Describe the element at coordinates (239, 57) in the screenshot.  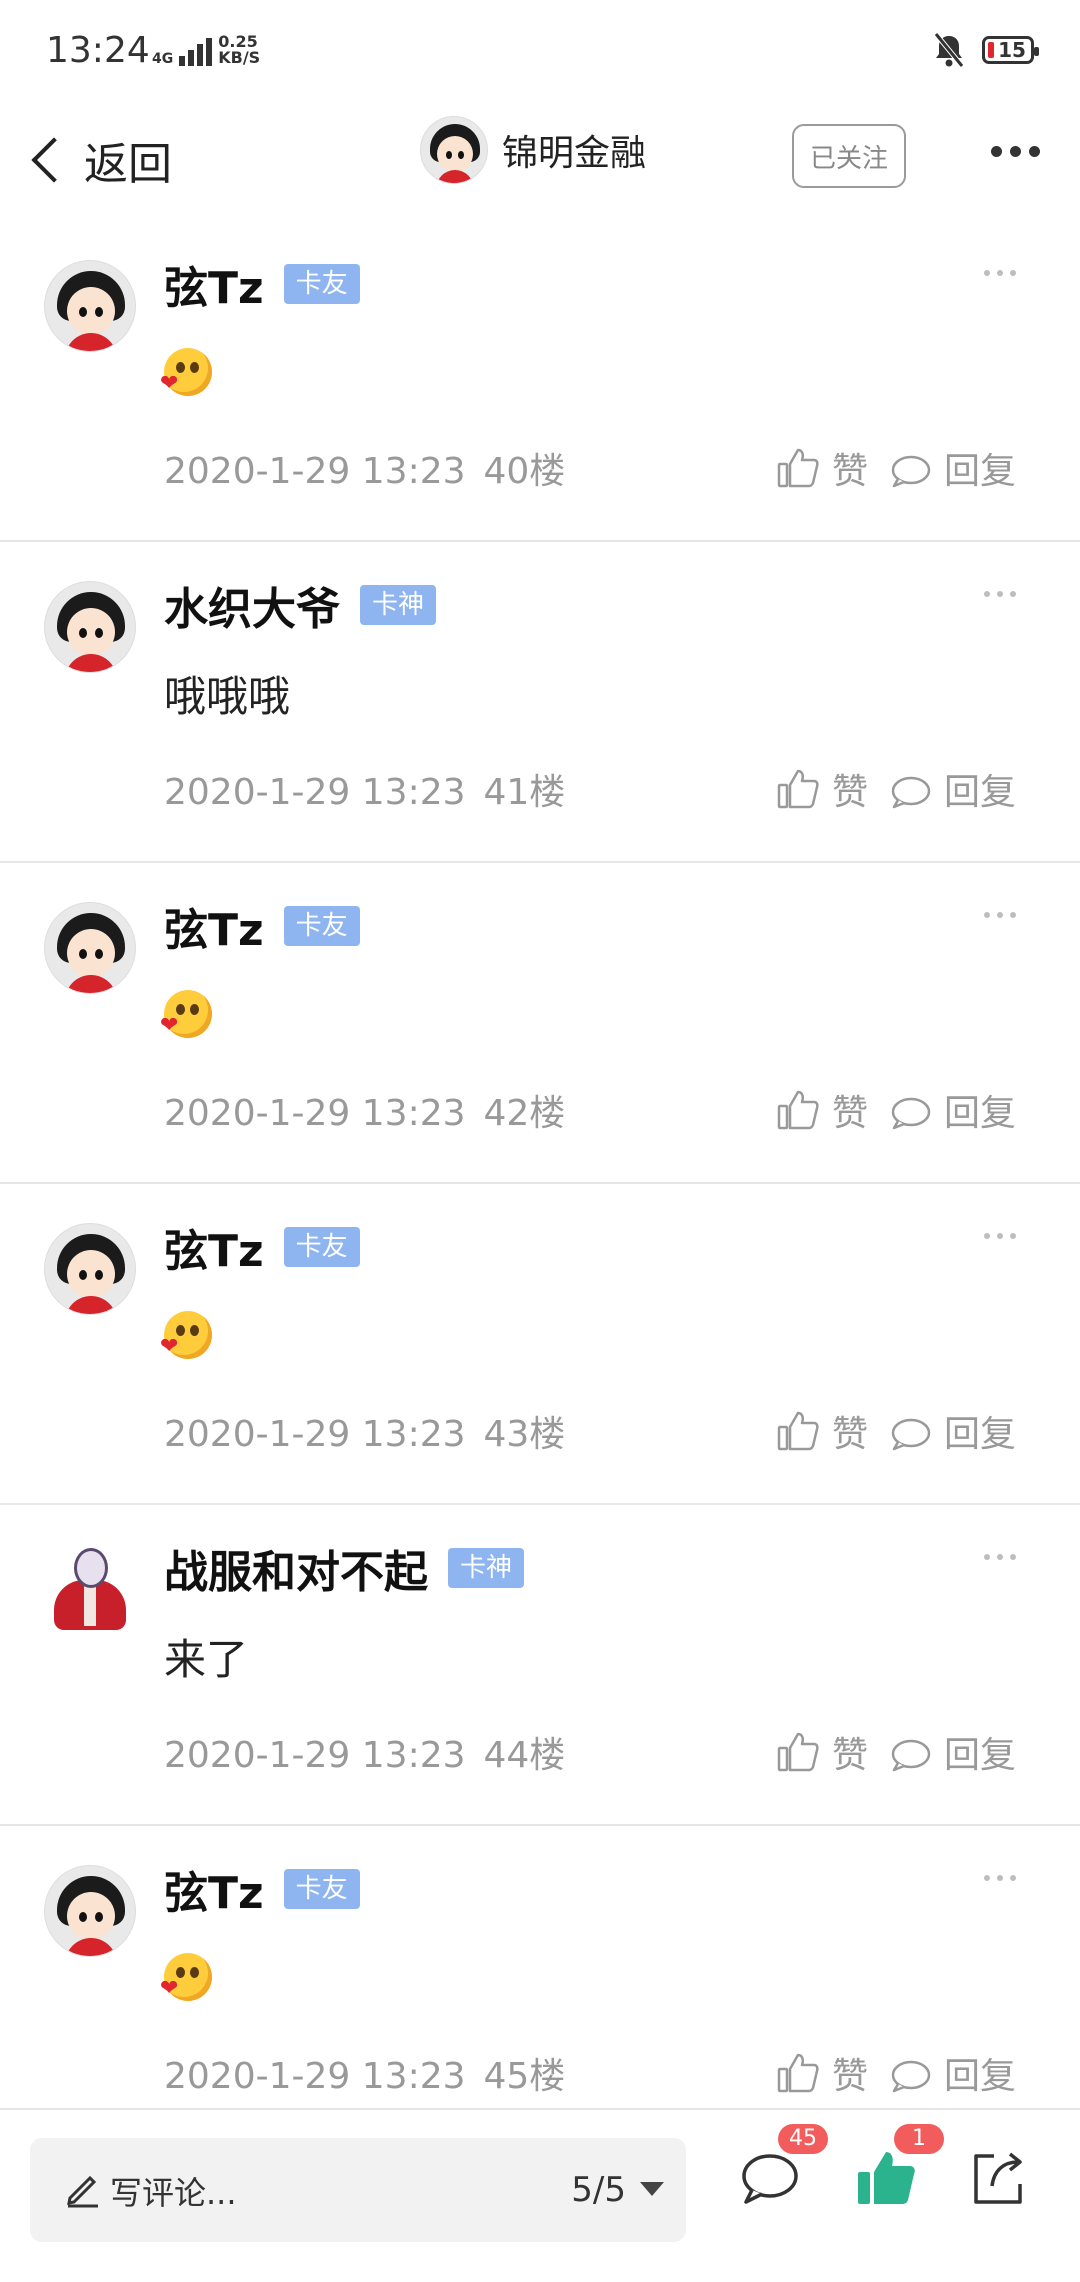
I see `speed-unit: KB/S` at that location.